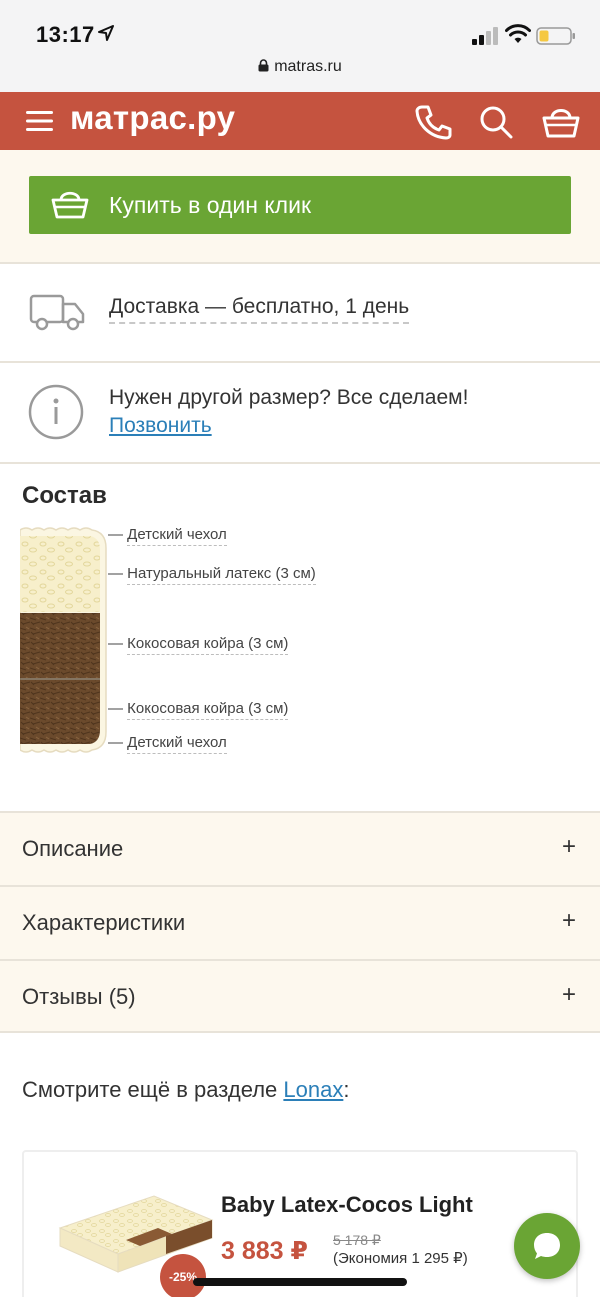 This screenshot has height=1297, width=600. I want to click on url-bar: matras.ru, so click(300, 75).